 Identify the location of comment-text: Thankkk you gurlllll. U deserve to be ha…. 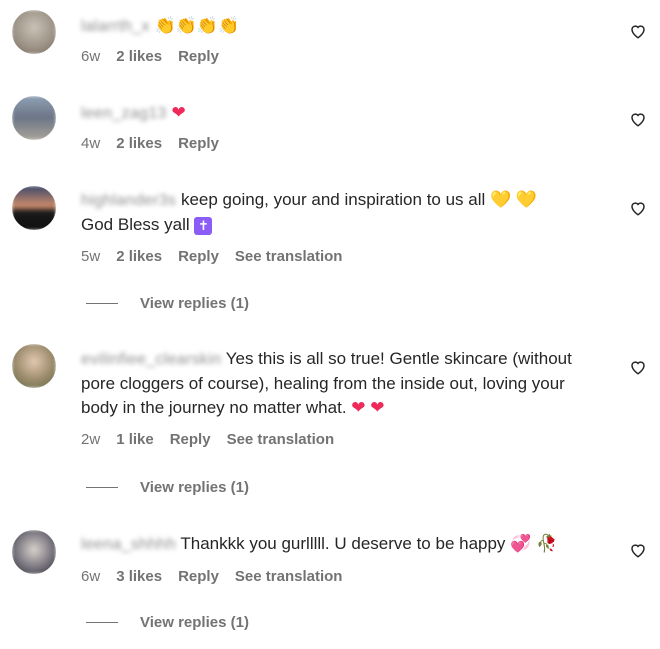
(343, 543).